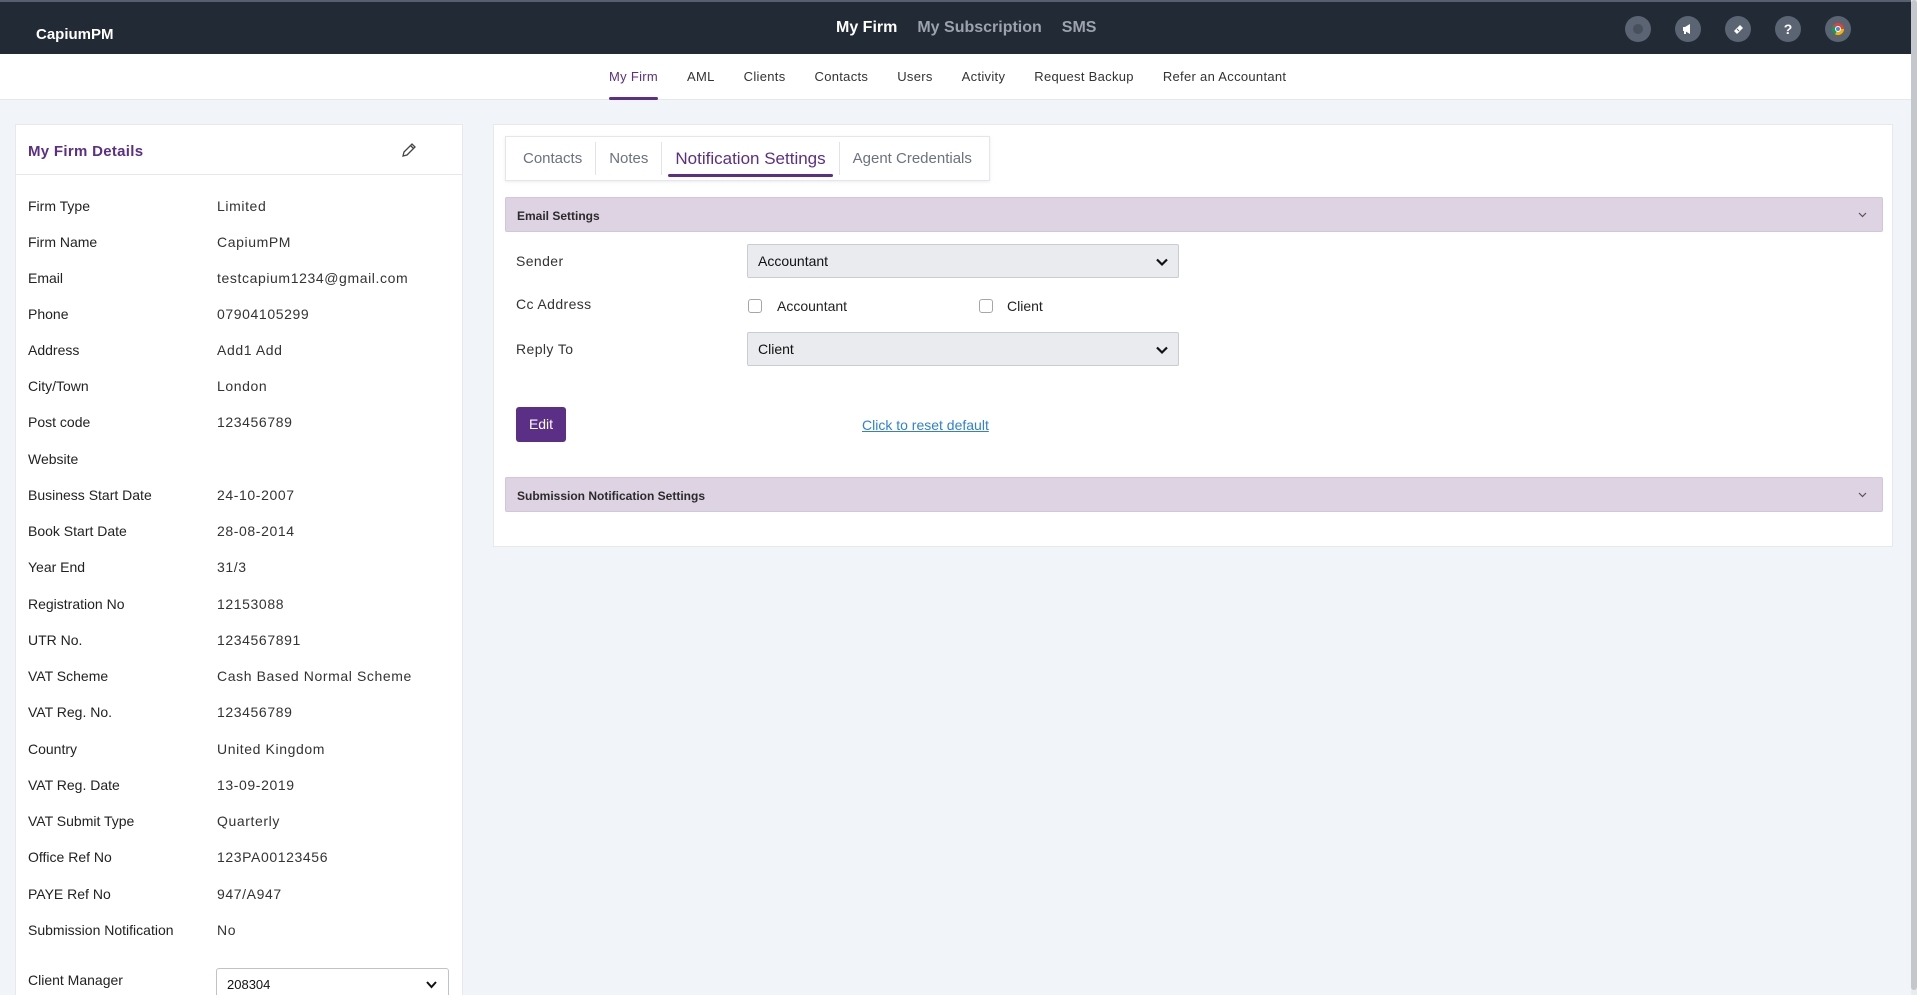 Image resolution: width=1917 pixels, height=995 pixels. Describe the element at coordinates (159, 244) in the screenshot. I see `detail-row: Firm Name CapiumPM` at that location.